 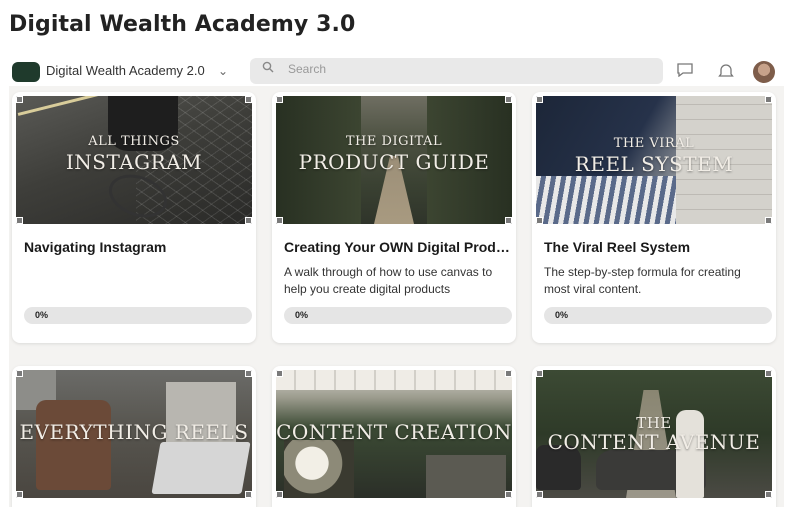 I want to click on course-card: Content Creation, so click(x=394, y=436).